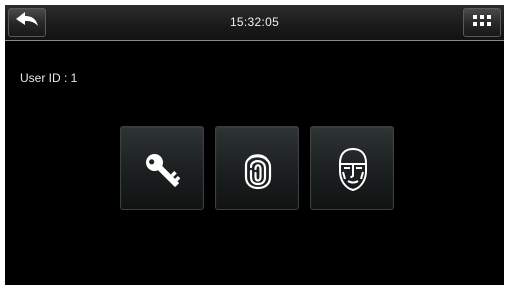  I want to click on menu-button, so click(482, 22).